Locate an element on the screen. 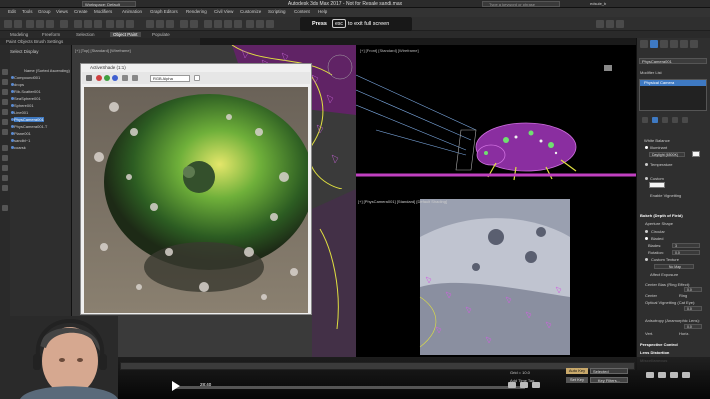  auto-key-button: Auto Key is located at coordinates (577, 371).